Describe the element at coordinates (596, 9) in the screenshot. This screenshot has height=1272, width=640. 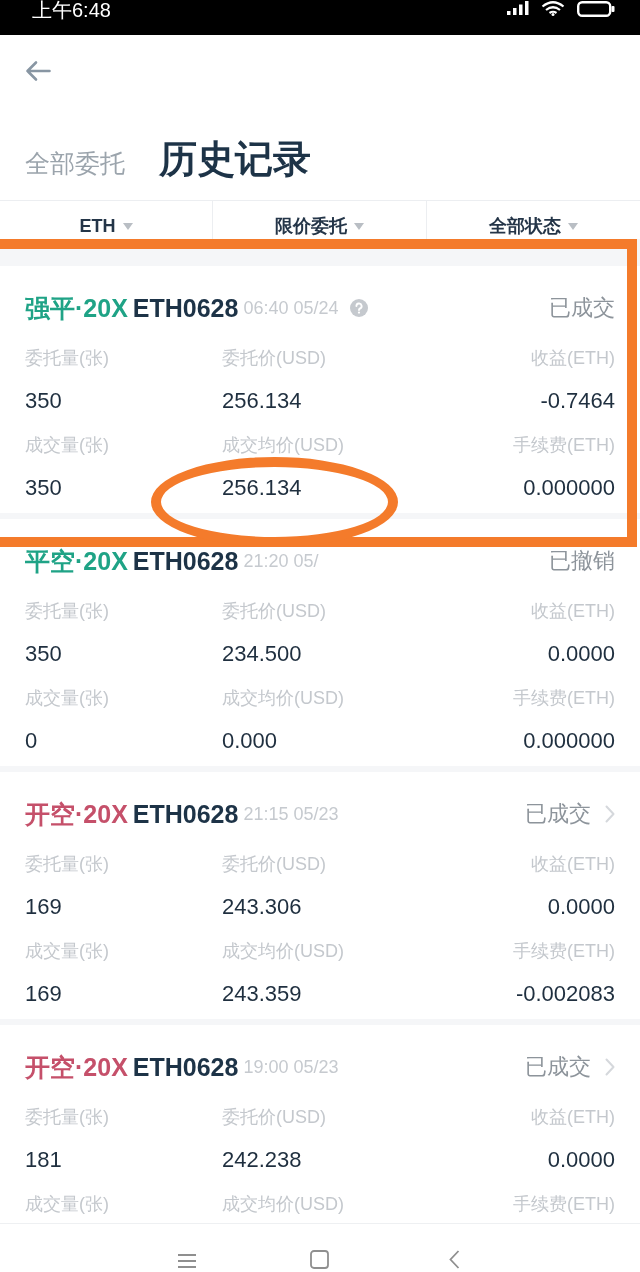
I see `battery-icon` at that location.